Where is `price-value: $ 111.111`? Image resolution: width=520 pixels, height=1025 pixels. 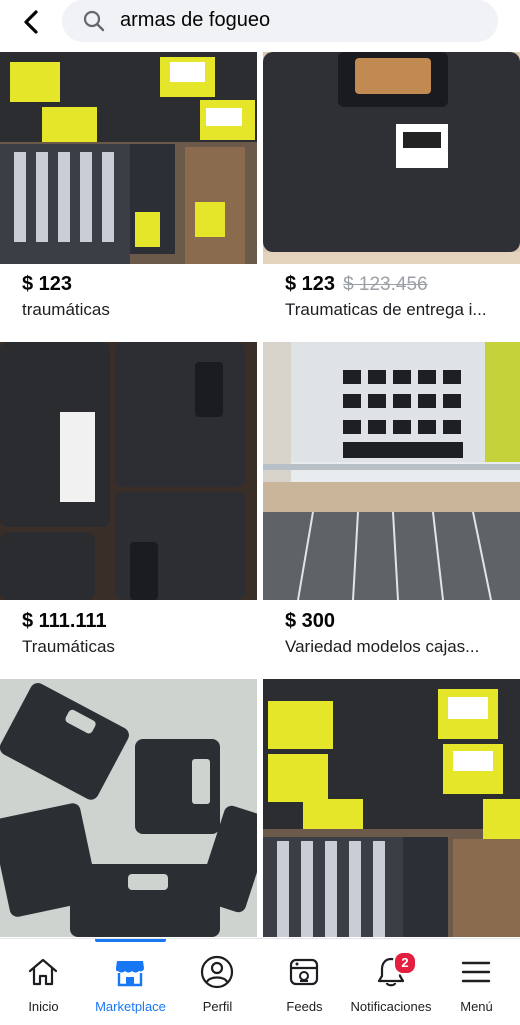
price-value: $ 111.111 is located at coordinates (64, 621).